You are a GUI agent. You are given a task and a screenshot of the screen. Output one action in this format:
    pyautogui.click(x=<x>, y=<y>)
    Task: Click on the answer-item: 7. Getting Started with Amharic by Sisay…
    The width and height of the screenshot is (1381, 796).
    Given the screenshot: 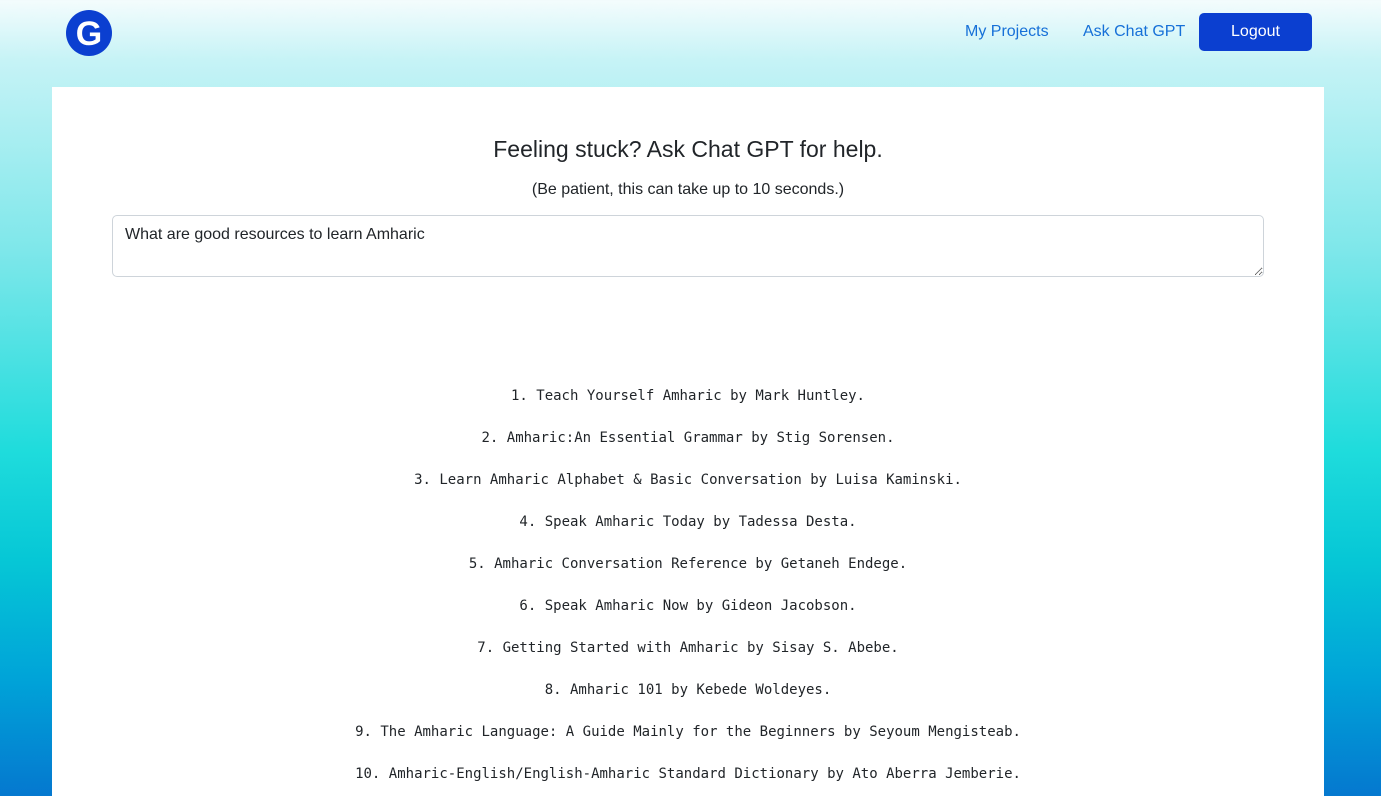 What is the action you would take?
    pyautogui.click(x=688, y=648)
    